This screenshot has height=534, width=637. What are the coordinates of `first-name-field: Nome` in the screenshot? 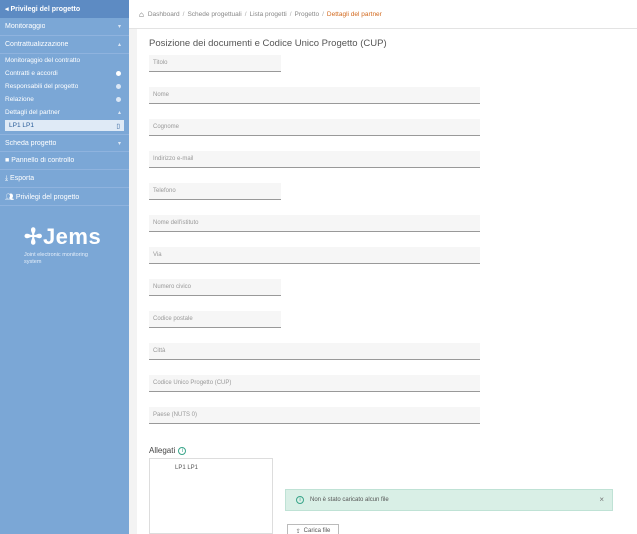 It's located at (314, 95).